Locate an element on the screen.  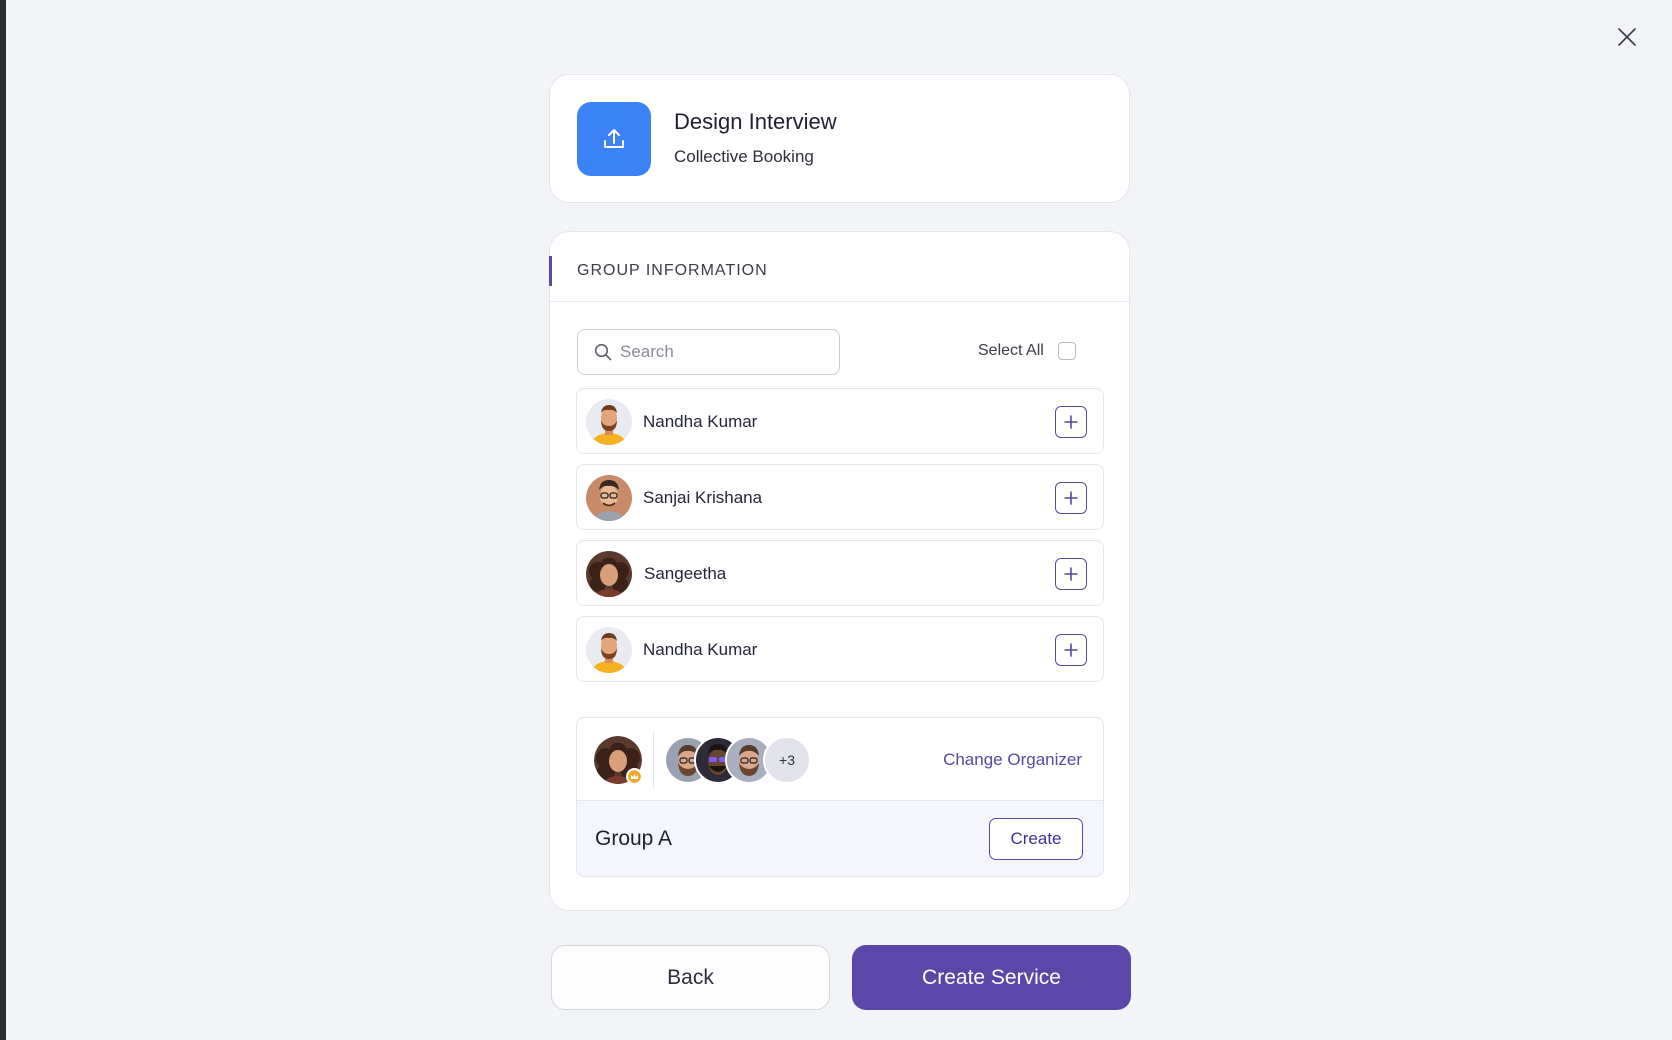
service-subtitle: Collective Booking is located at coordinates (744, 156).